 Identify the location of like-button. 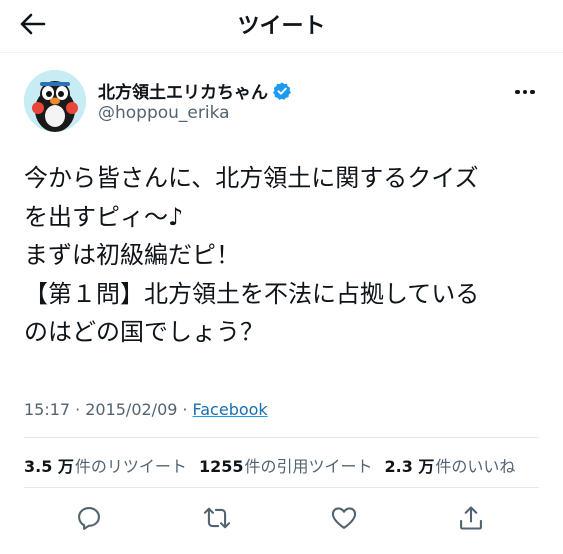
(344, 518).